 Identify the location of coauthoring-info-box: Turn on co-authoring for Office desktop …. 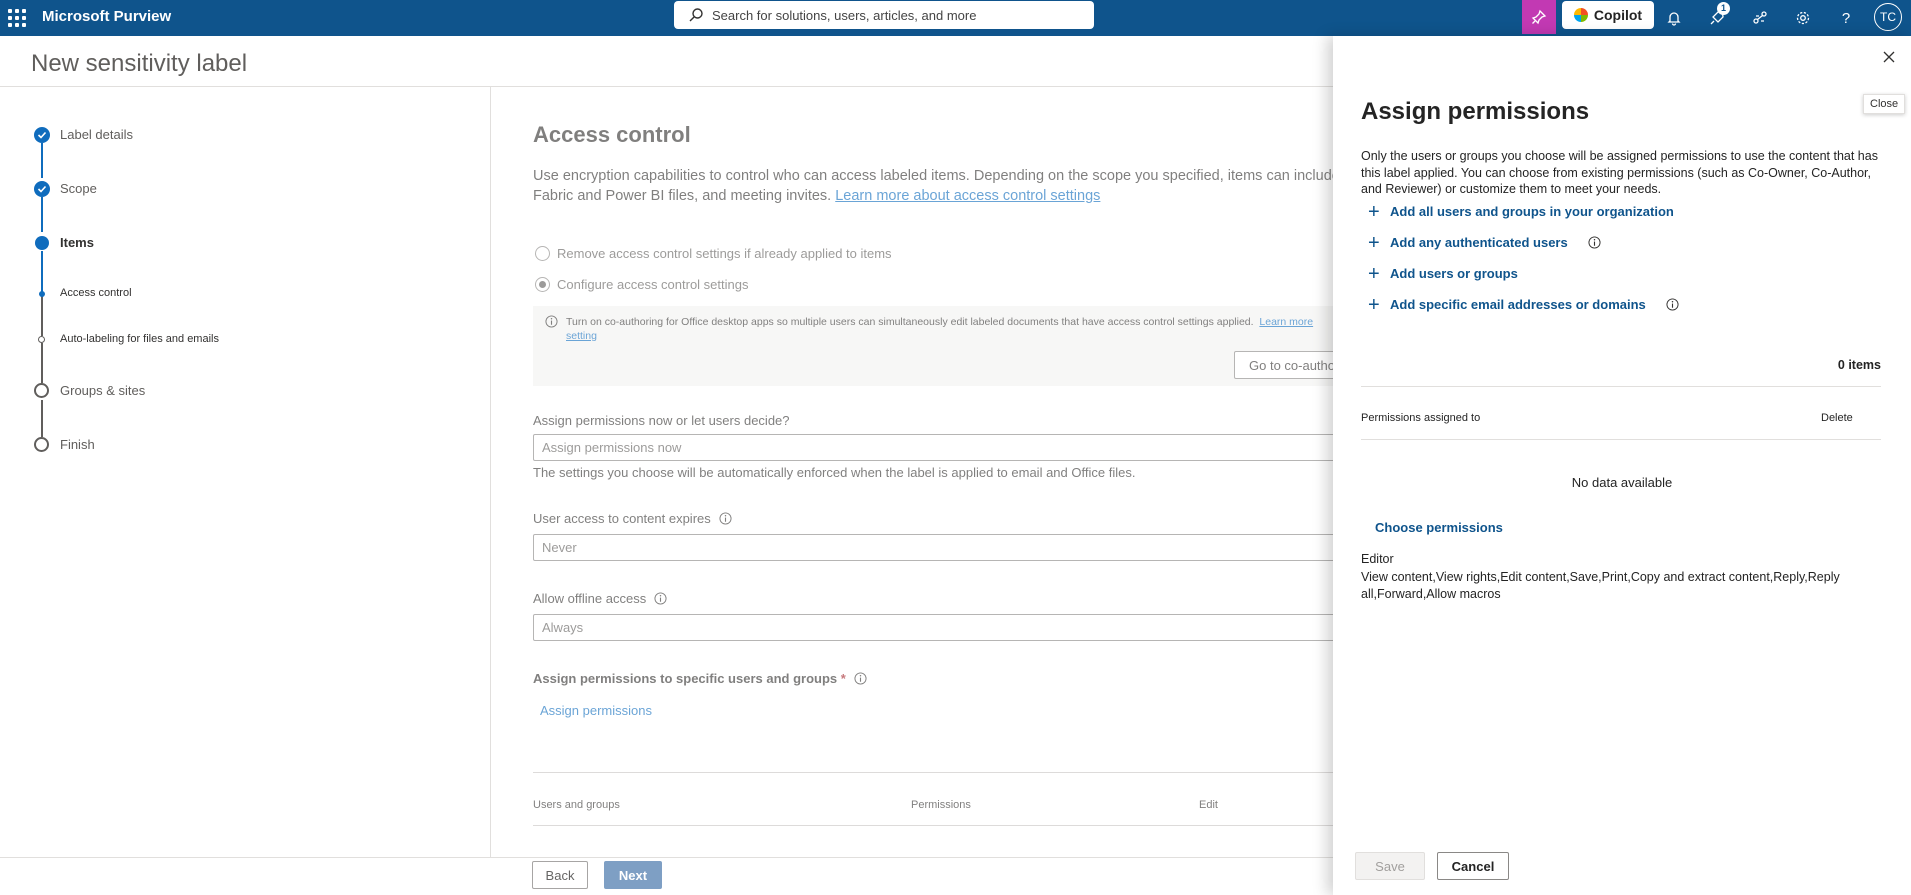
(938, 346).